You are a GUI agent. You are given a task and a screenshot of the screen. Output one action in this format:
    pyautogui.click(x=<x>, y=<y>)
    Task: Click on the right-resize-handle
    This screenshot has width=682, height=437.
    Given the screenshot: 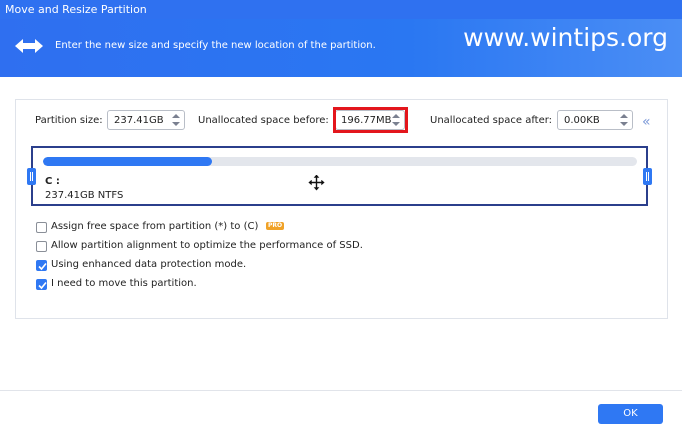 What is the action you would take?
    pyautogui.click(x=647, y=176)
    